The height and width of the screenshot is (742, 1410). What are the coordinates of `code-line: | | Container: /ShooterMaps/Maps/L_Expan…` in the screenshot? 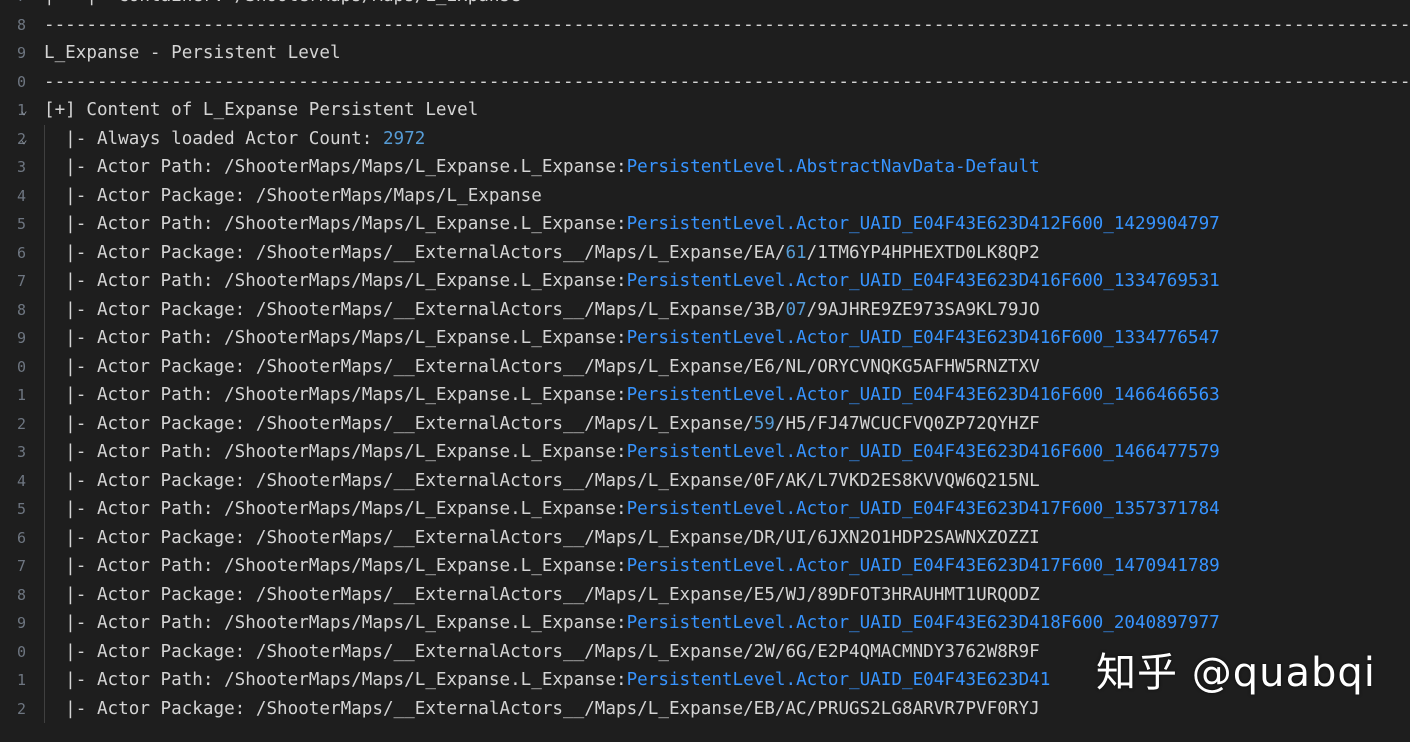 It's located at (282, 5).